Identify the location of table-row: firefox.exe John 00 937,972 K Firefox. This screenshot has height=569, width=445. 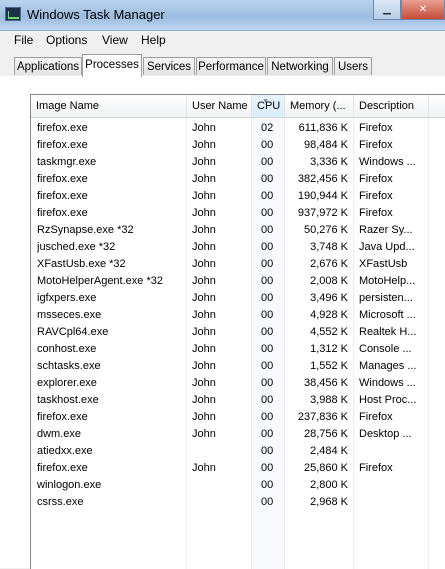
(238, 213).